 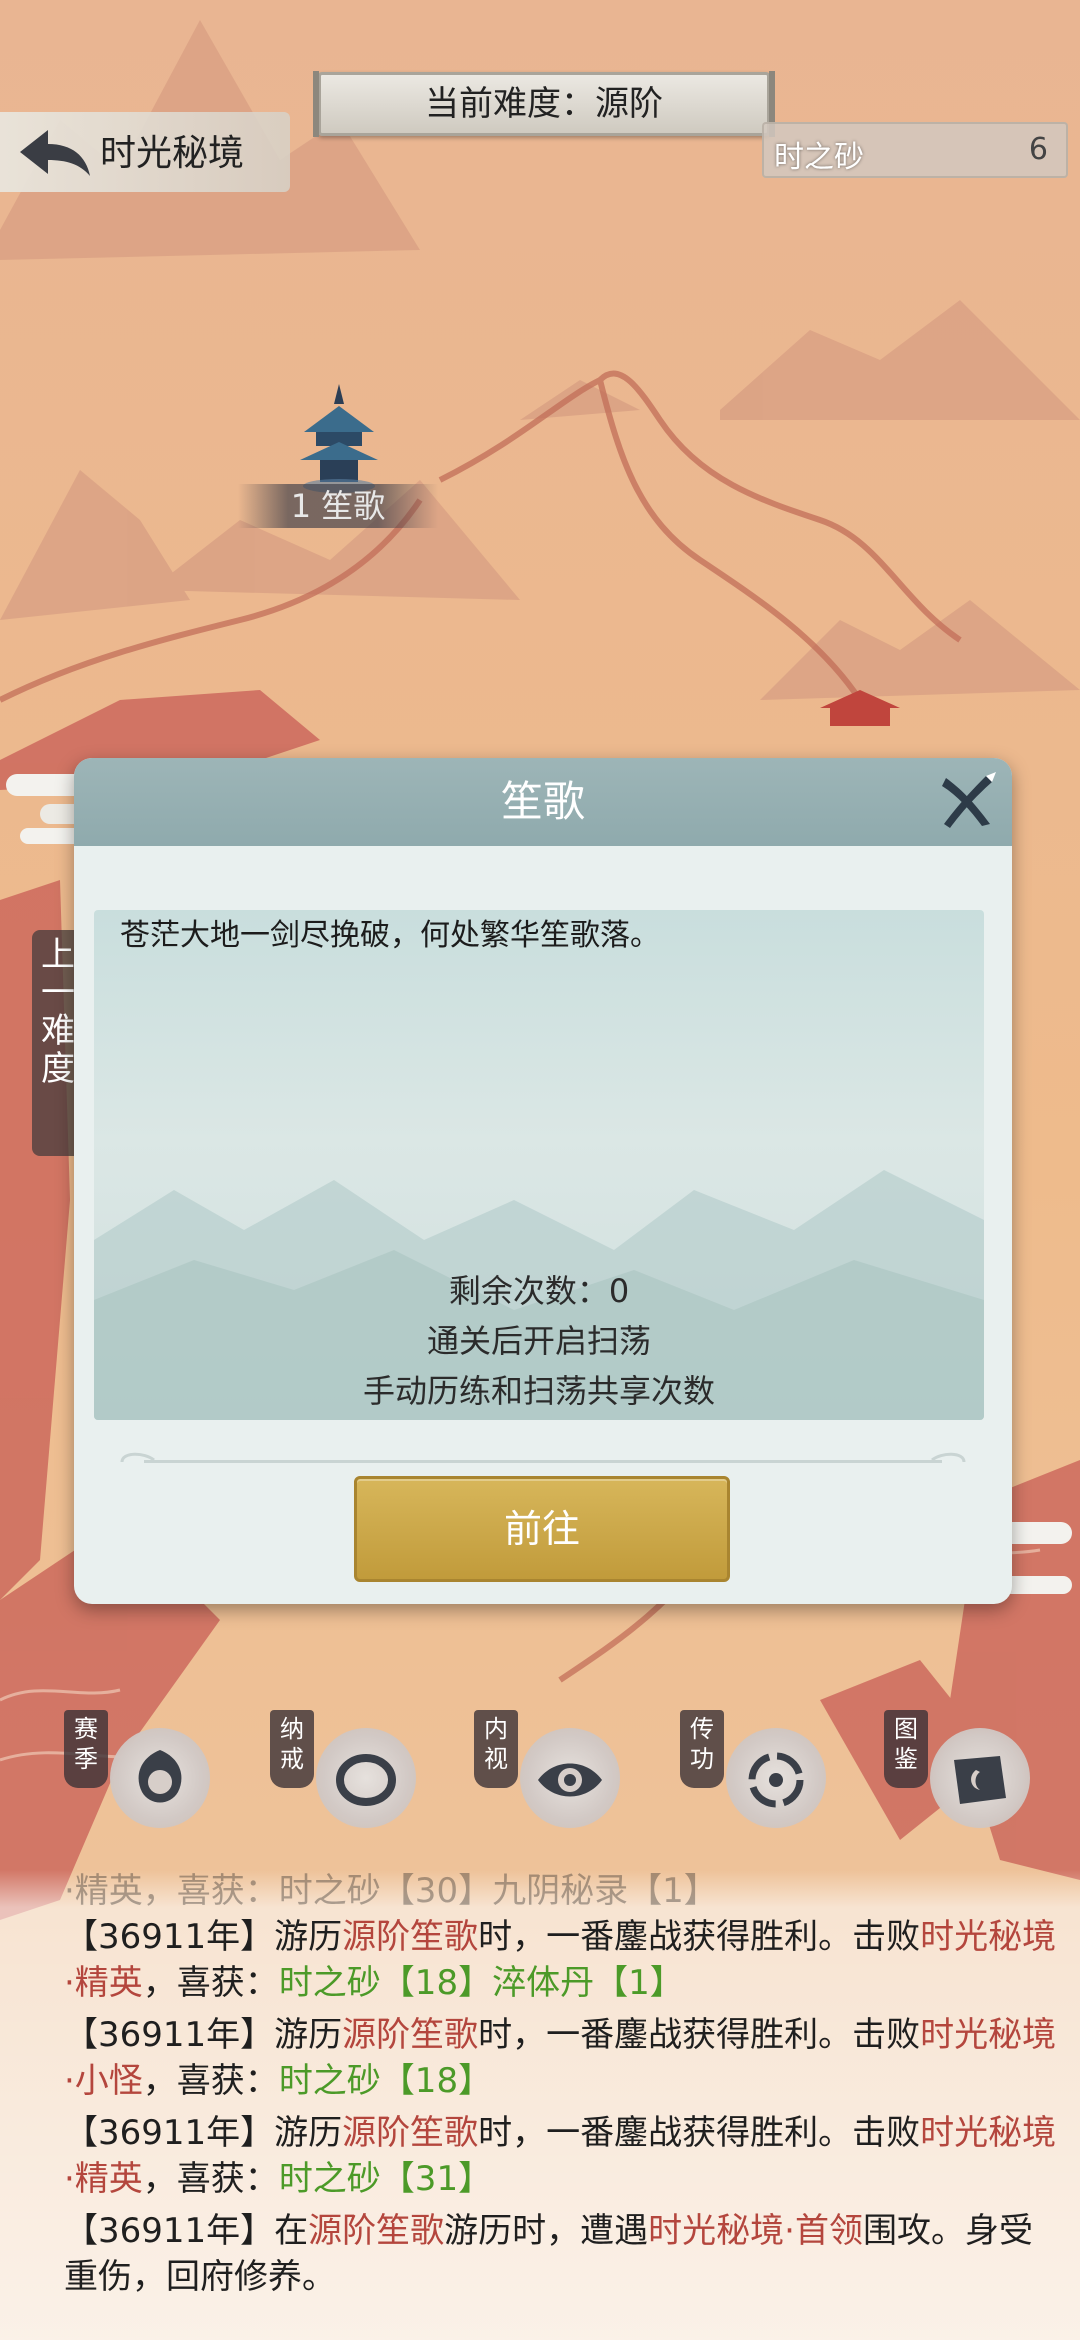 I want to click on log-enemy-type: ·小怪, so click(x=103, y=2081).